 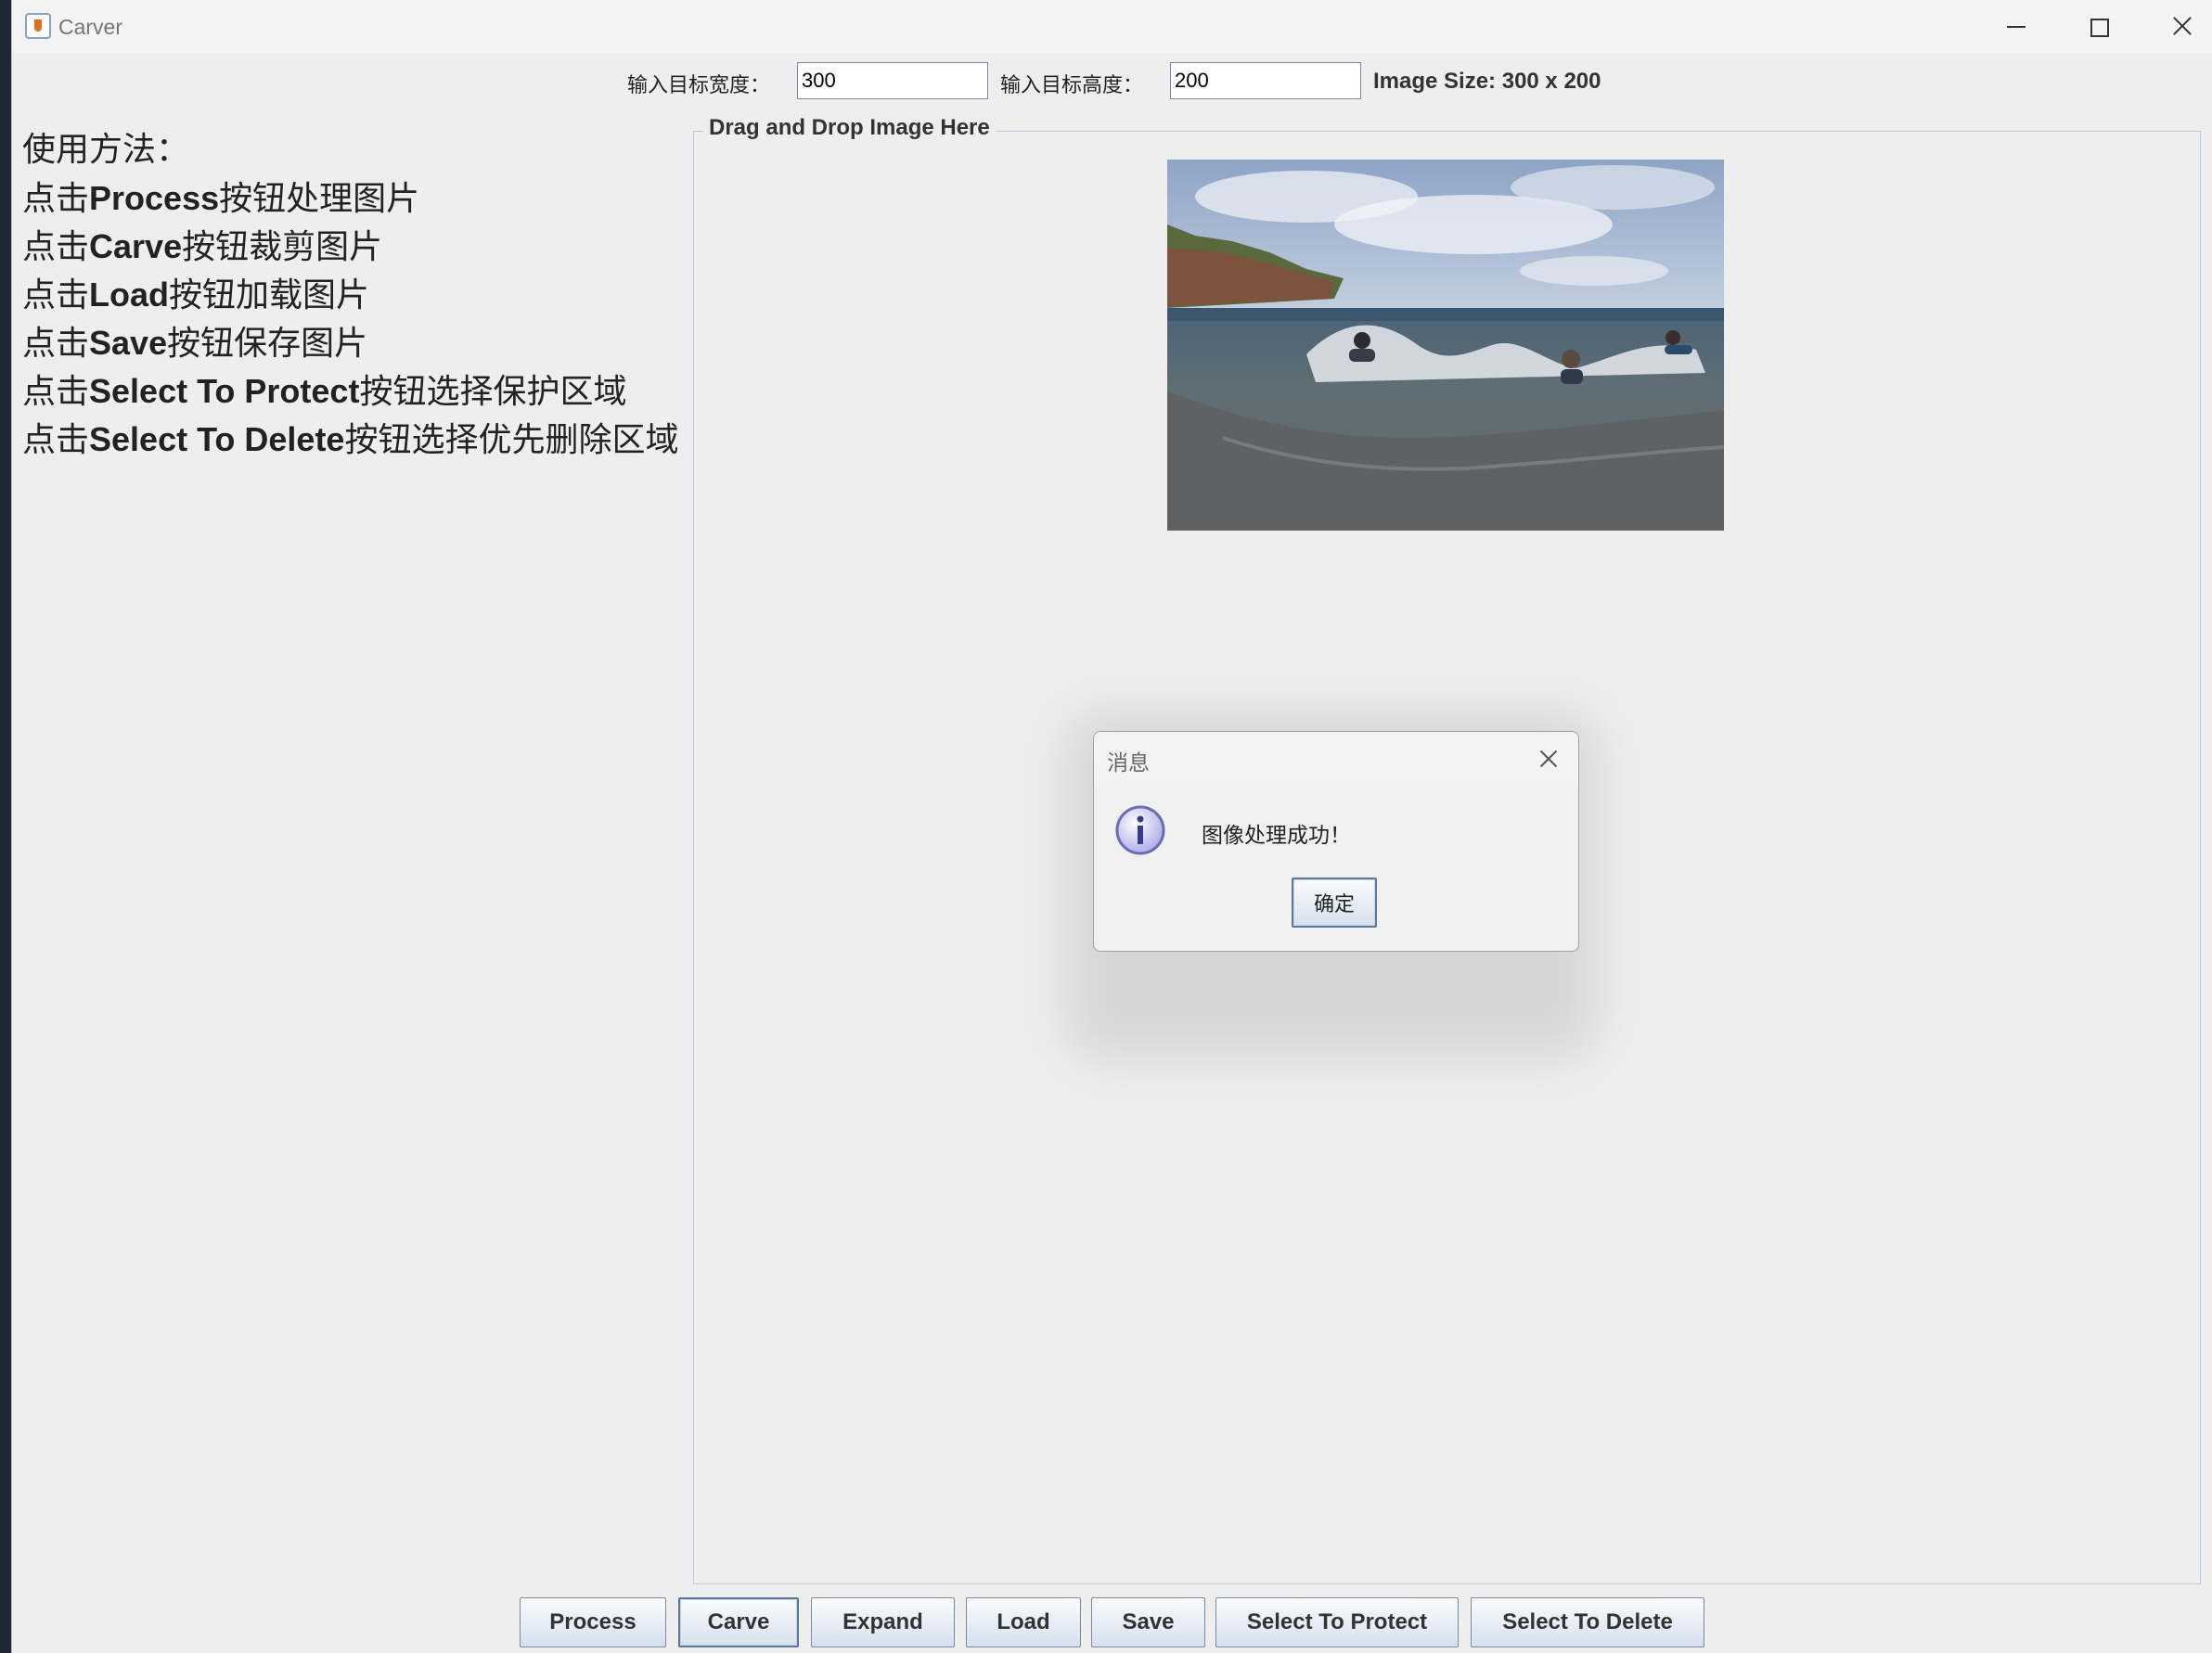 What do you see at coordinates (324, 392) in the screenshot?
I see `instruction-line: 点击Select To Protect按钮选择保护区域` at bounding box center [324, 392].